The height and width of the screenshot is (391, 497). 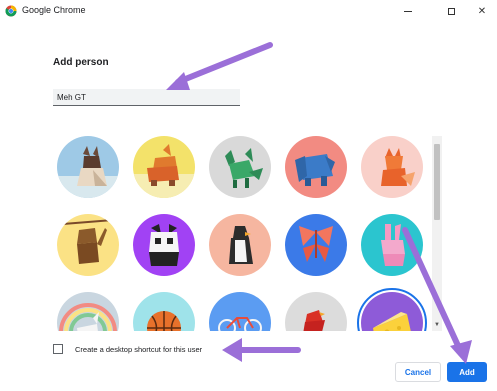 I want to click on panda-icon, so click(x=164, y=245).